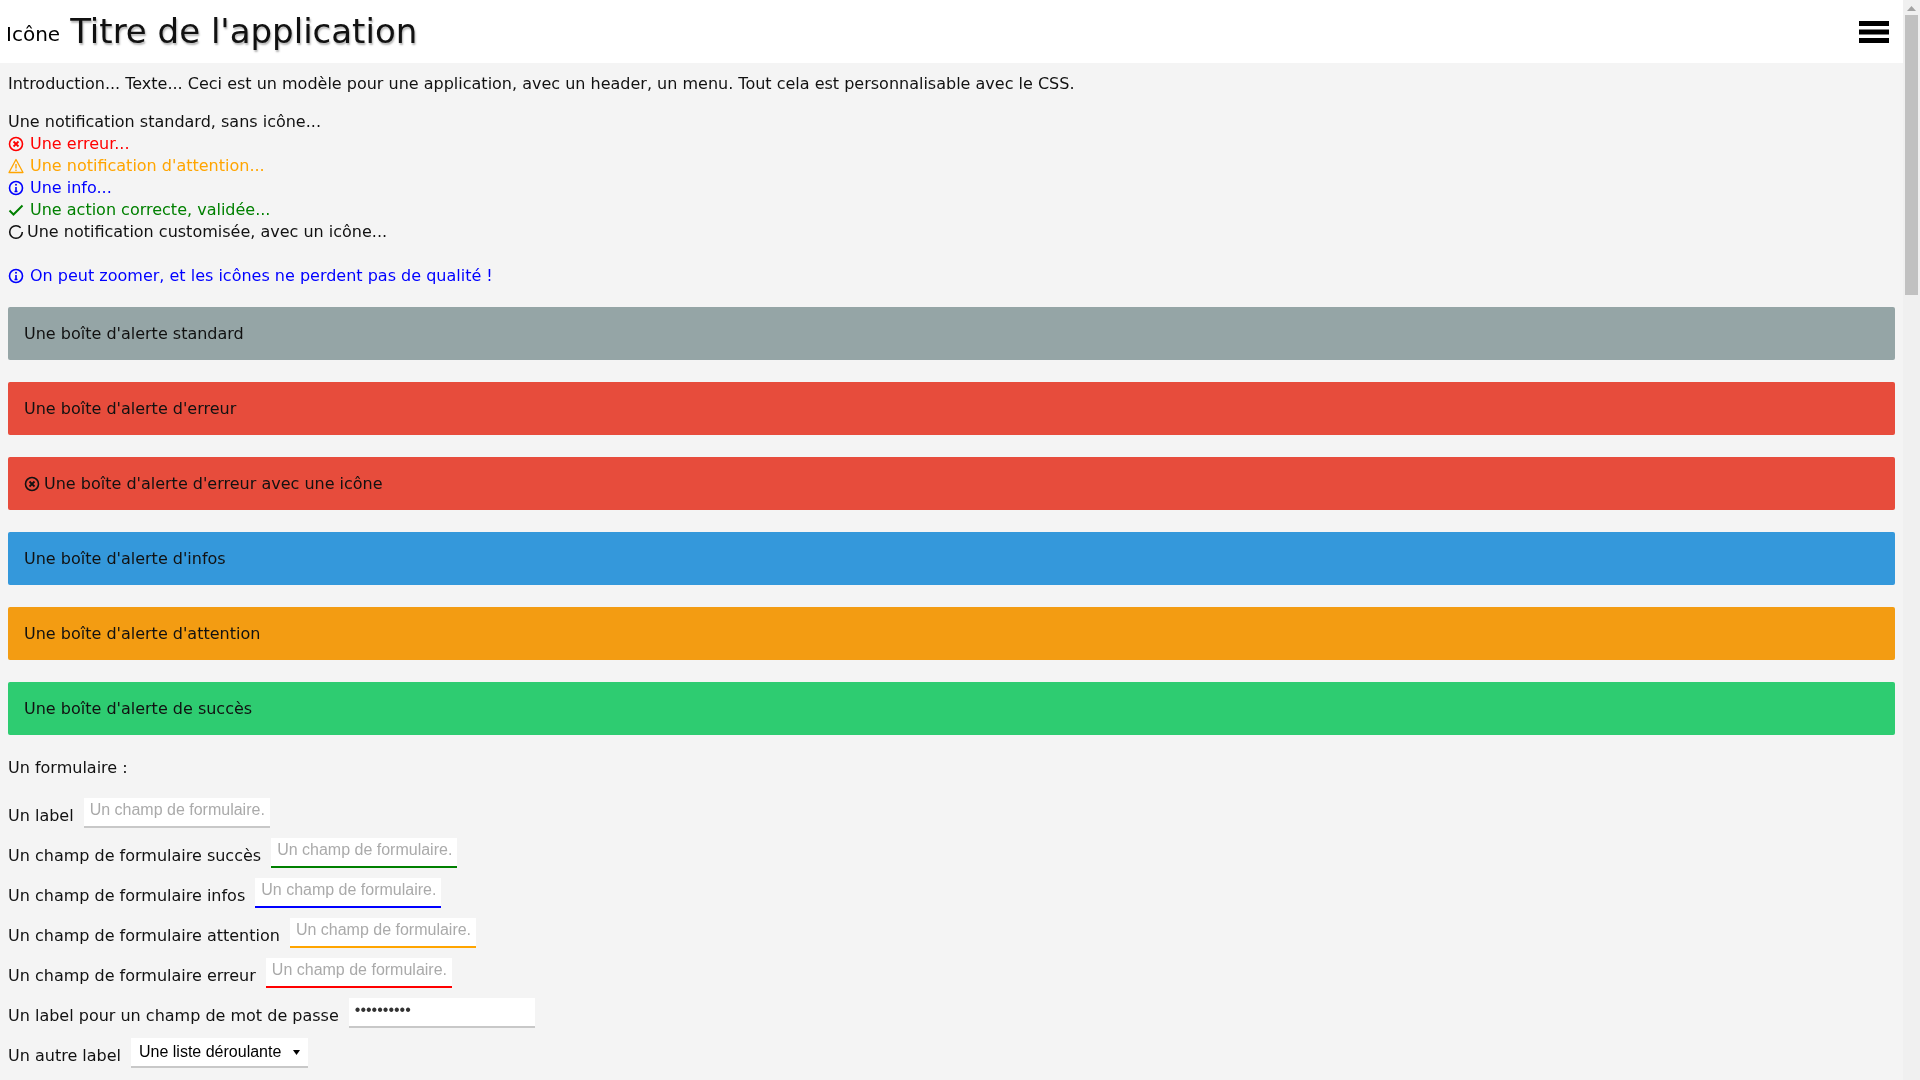 This screenshot has height=1080, width=1920. I want to click on notification-text: On peut zoomer, et les icônes ne perdent pas de qualité !, so click(261, 276).